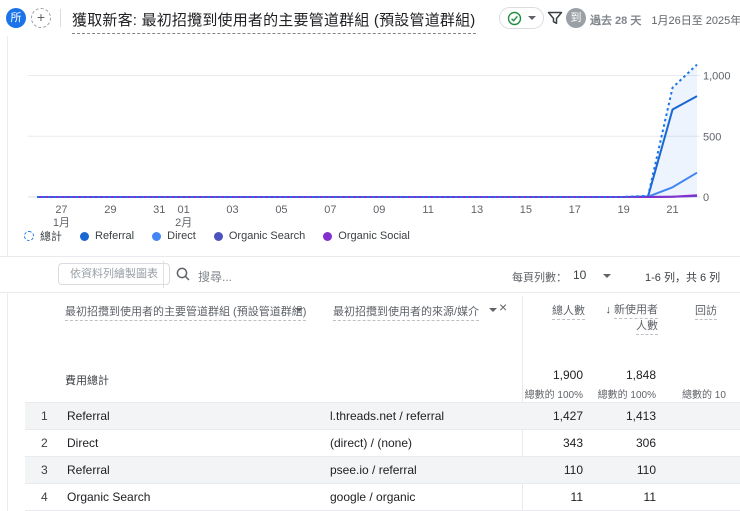 This screenshot has width=740, height=511. What do you see at coordinates (374, 236) in the screenshot?
I see `legend-label: Organic Social` at bounding box center [374, 236].